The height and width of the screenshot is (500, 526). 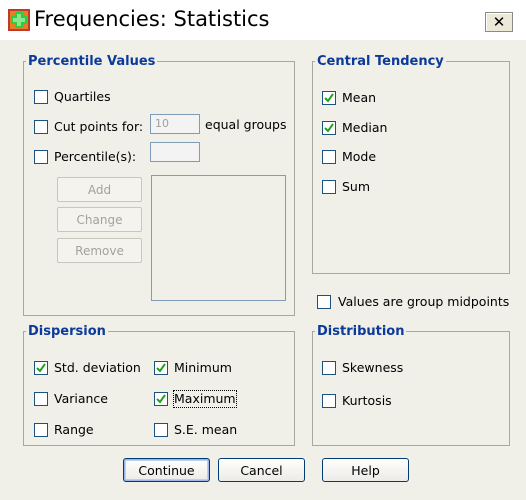 I want to click on close-icon: ✕, so click(x=499, y=22).